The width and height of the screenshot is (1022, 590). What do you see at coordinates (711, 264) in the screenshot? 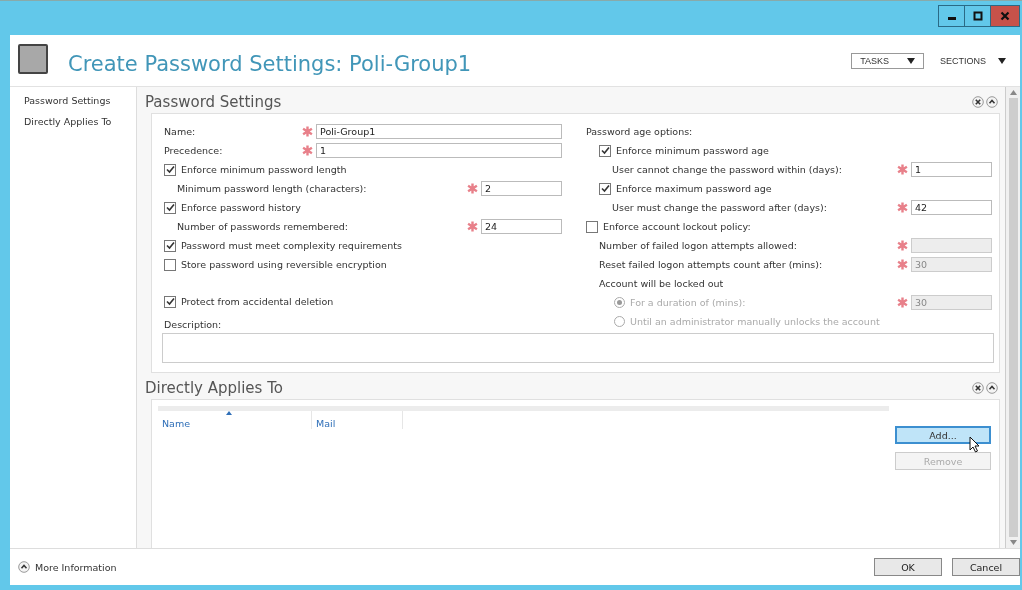
I see `field-label: Reset failed logon attempts count after (mins):` at bounding box center [711, 264].